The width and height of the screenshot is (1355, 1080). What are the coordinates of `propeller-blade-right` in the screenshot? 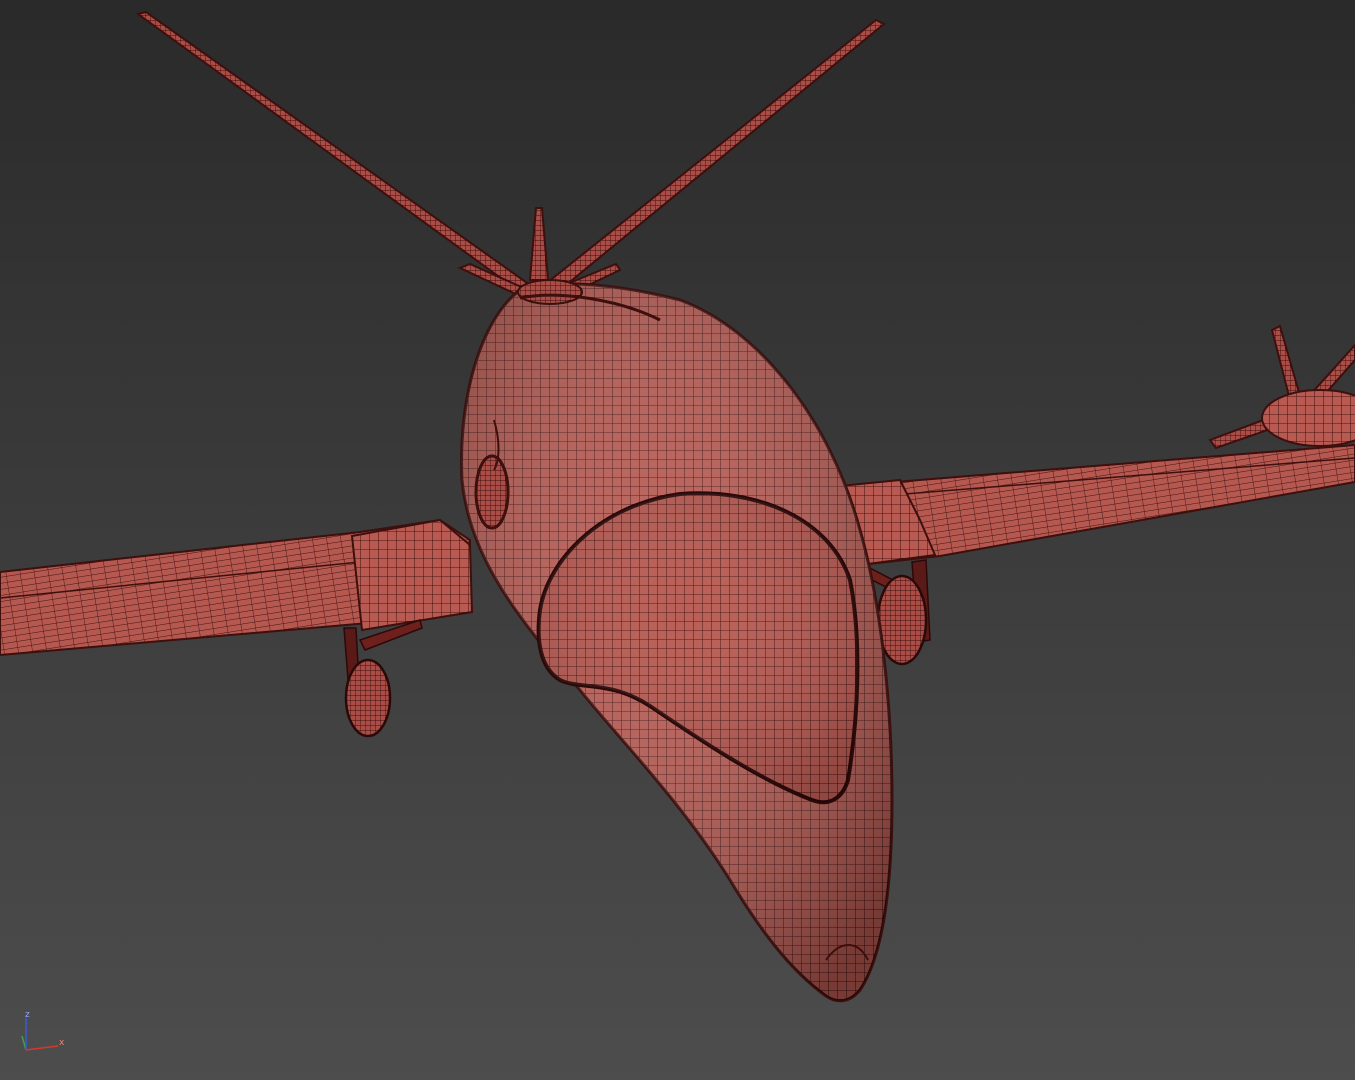 It's located at (716, 155).